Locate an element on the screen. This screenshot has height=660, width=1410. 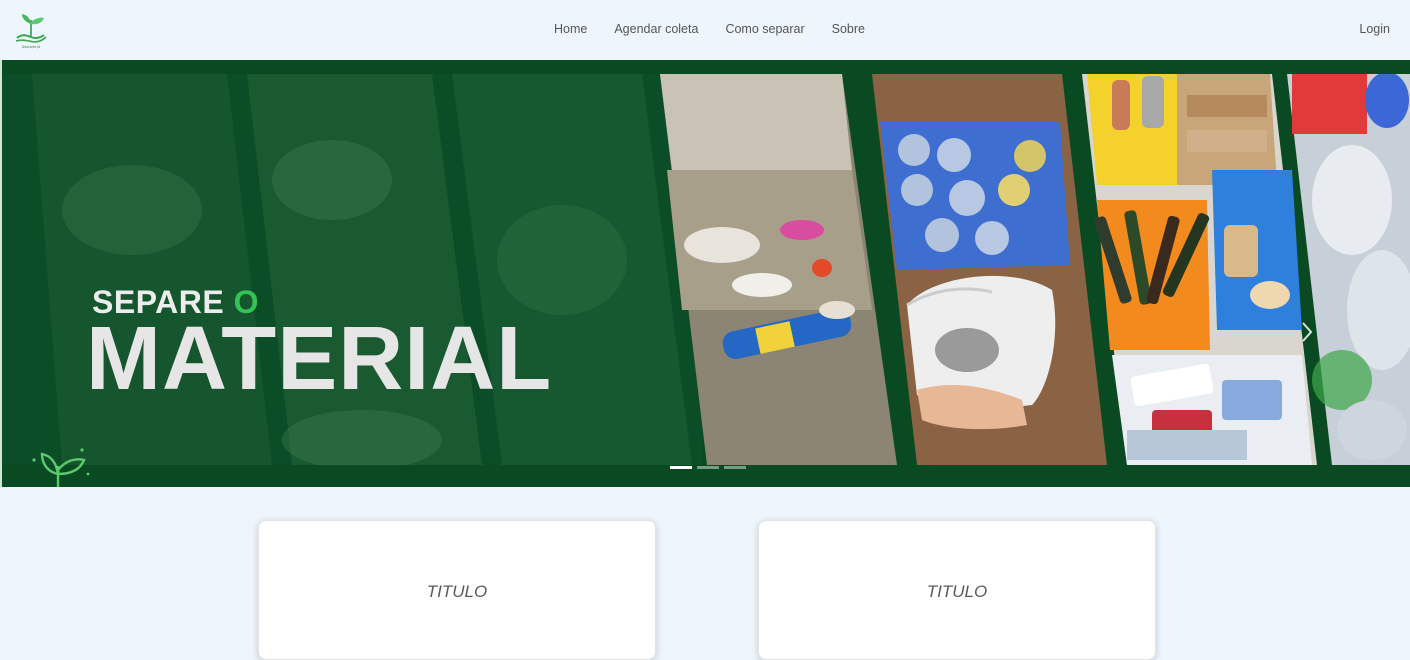
chevron-right-icon is located at coordinates (1307, 332).